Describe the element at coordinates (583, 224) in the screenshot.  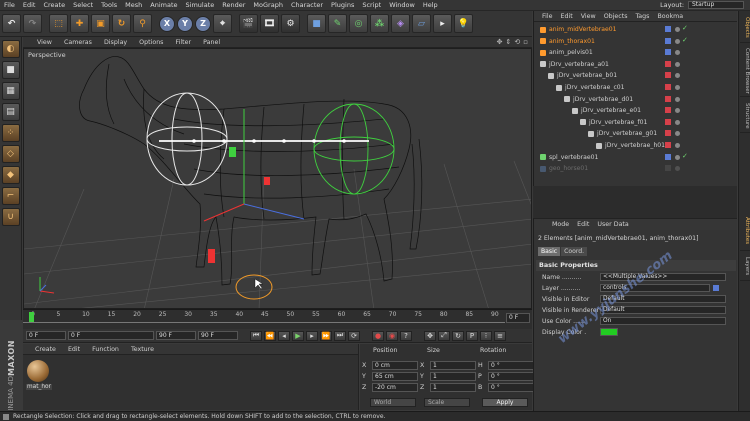
I see `am-menu-edit: Edit` at that location.